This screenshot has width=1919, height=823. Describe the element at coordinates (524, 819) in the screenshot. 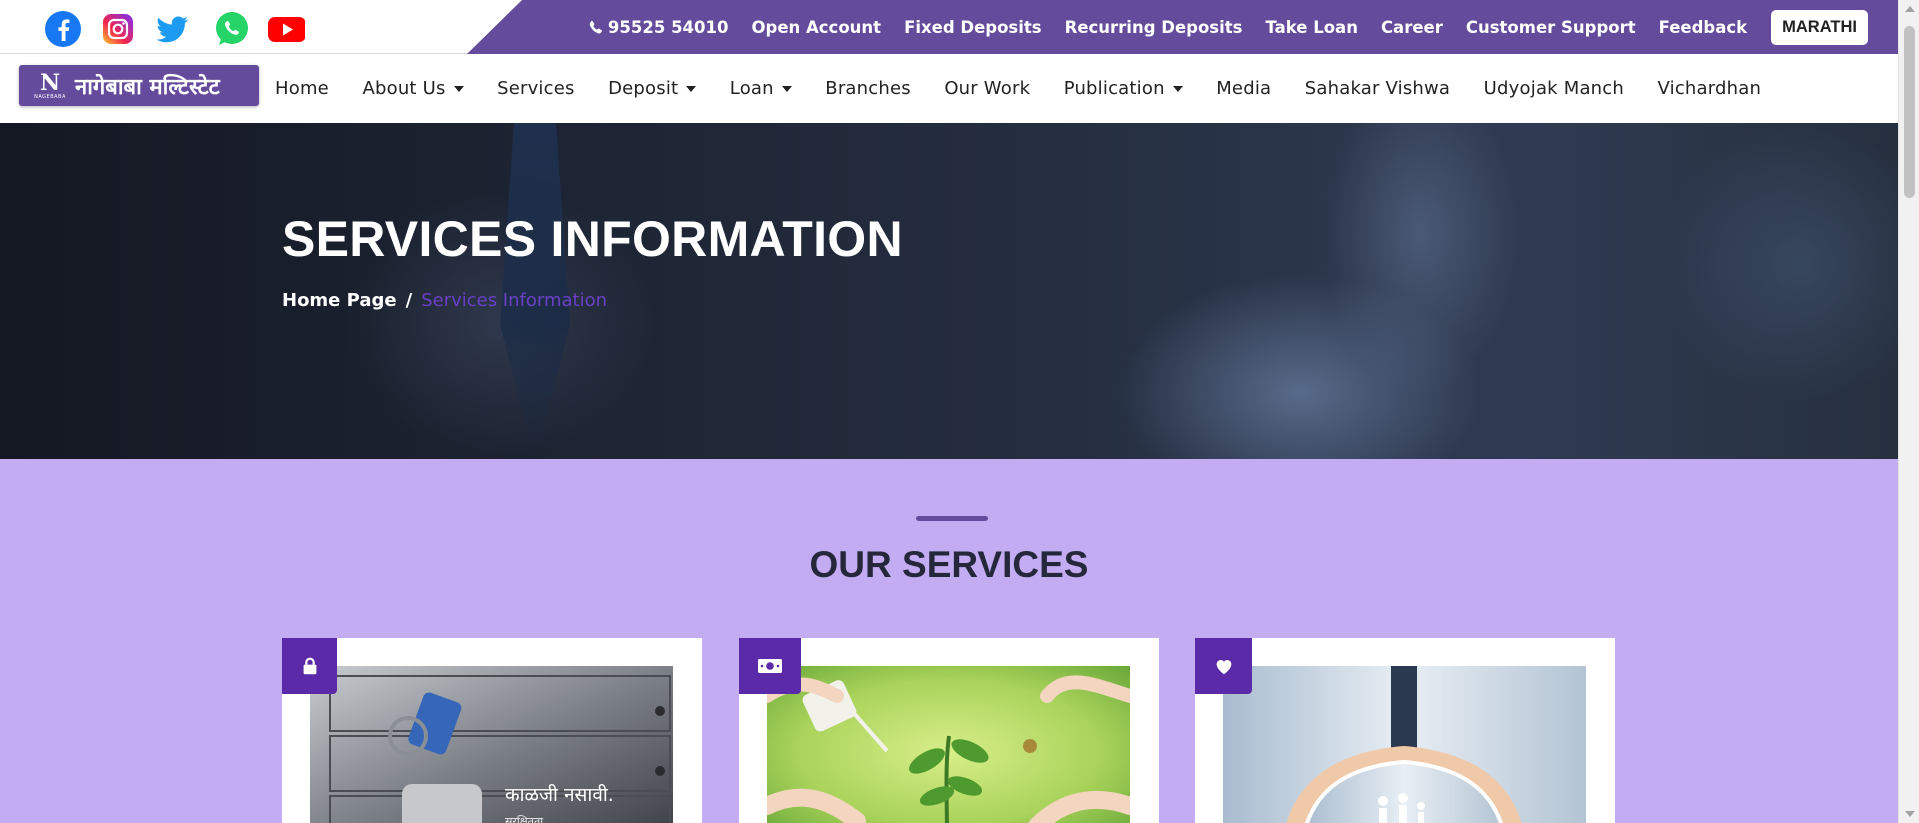

I see `service-card-subcaption: सुरक्षितता` at that location.